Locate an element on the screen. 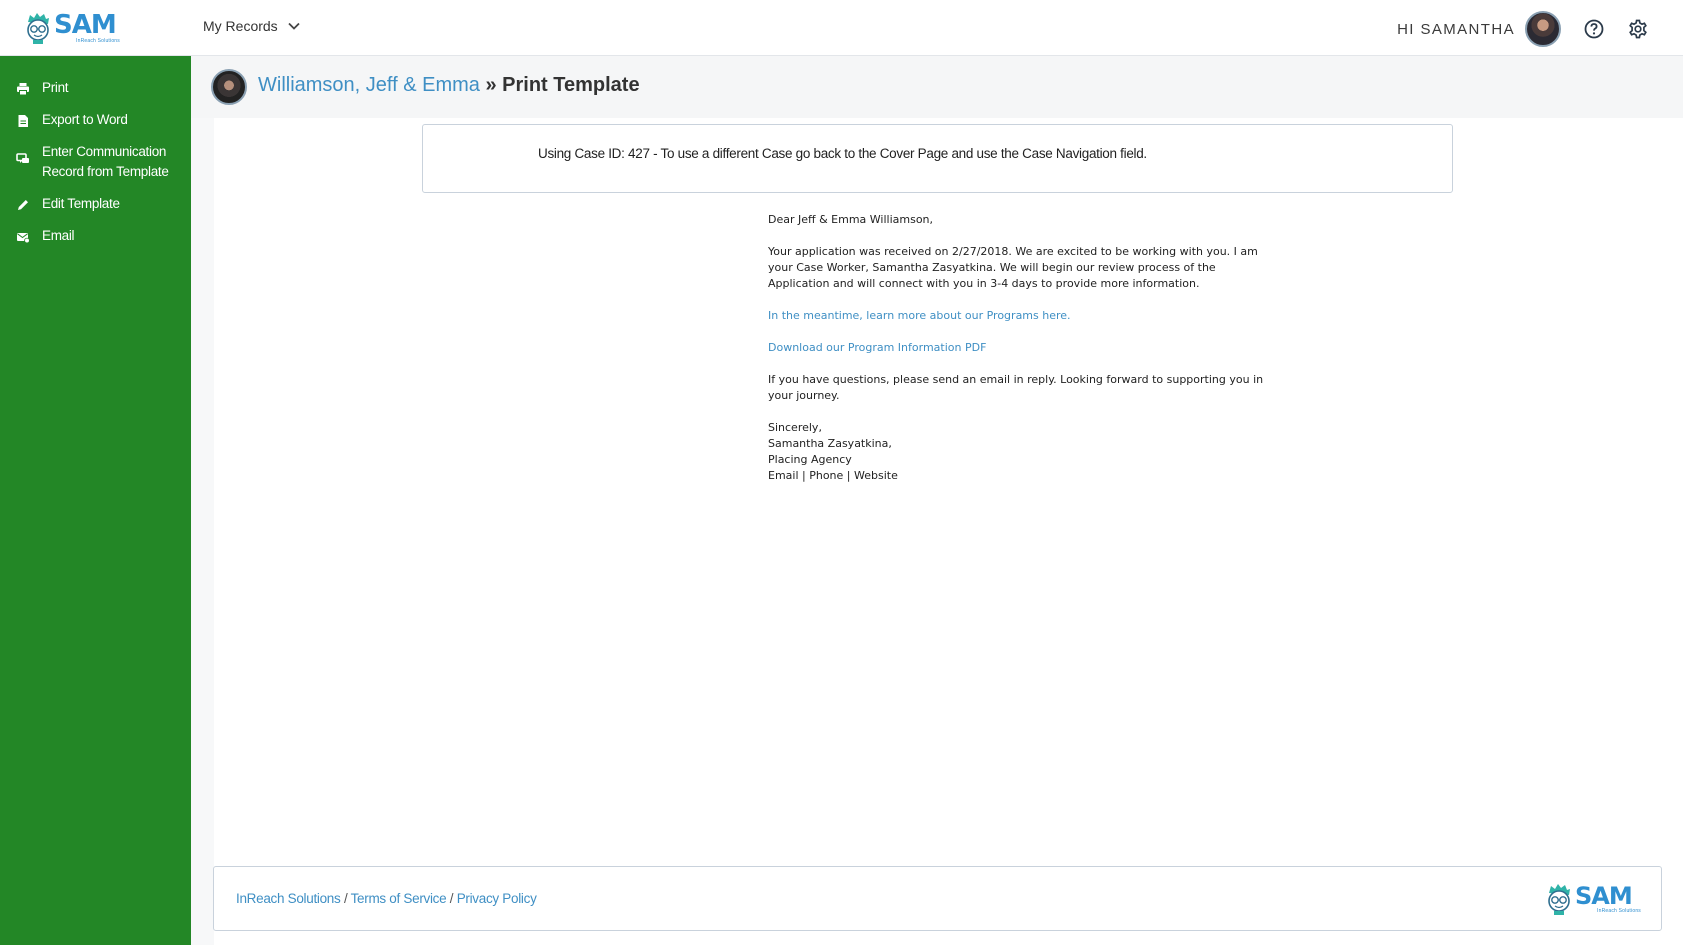 The height and width of the screenshot is (945, 1683). letter-agency: Placing Agency is located at coordinates (810, 459).